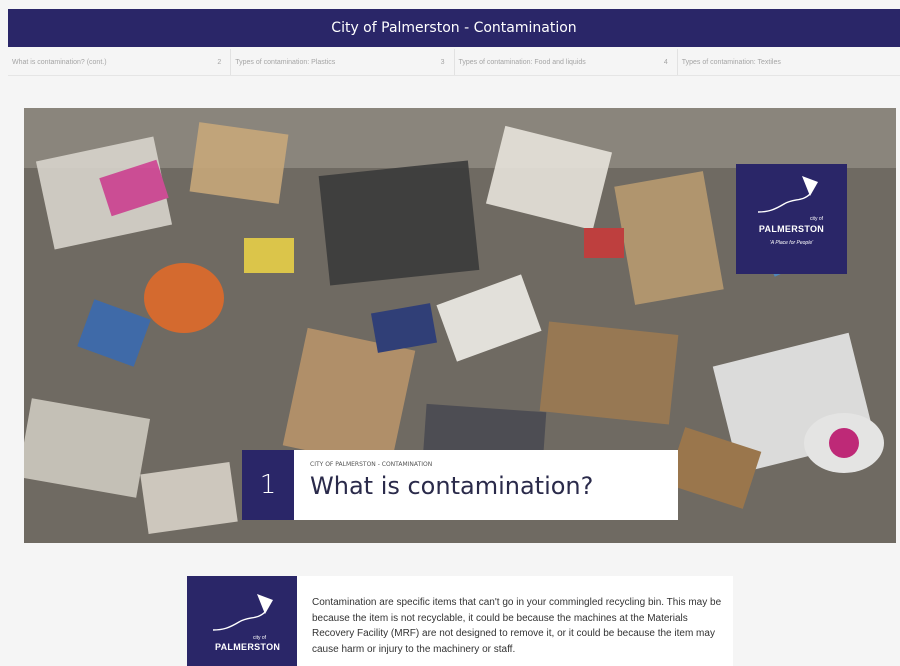 This screenshot has width=900, height=666. I want to click on tab-number: 4, so click(665, 62).